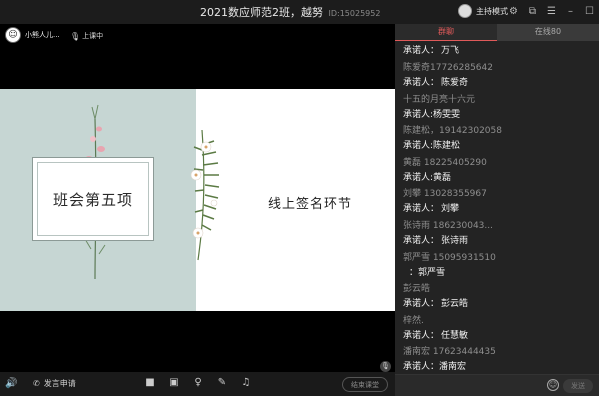 The width and height of the screenshot is (599, 396). What do you see at coordinates (446, 32) in the screenshot?
I see `tab-group-chat: 群聊` at bounding box center [446, 32].